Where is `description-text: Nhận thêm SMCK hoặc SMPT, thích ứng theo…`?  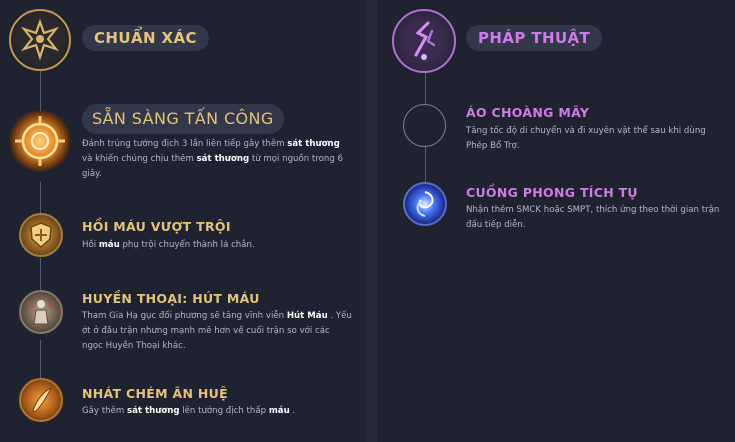 description-text: Nhận thêm SMCK hoặc SMPT, thích ứng theo… is located at coordinates (593, 217).